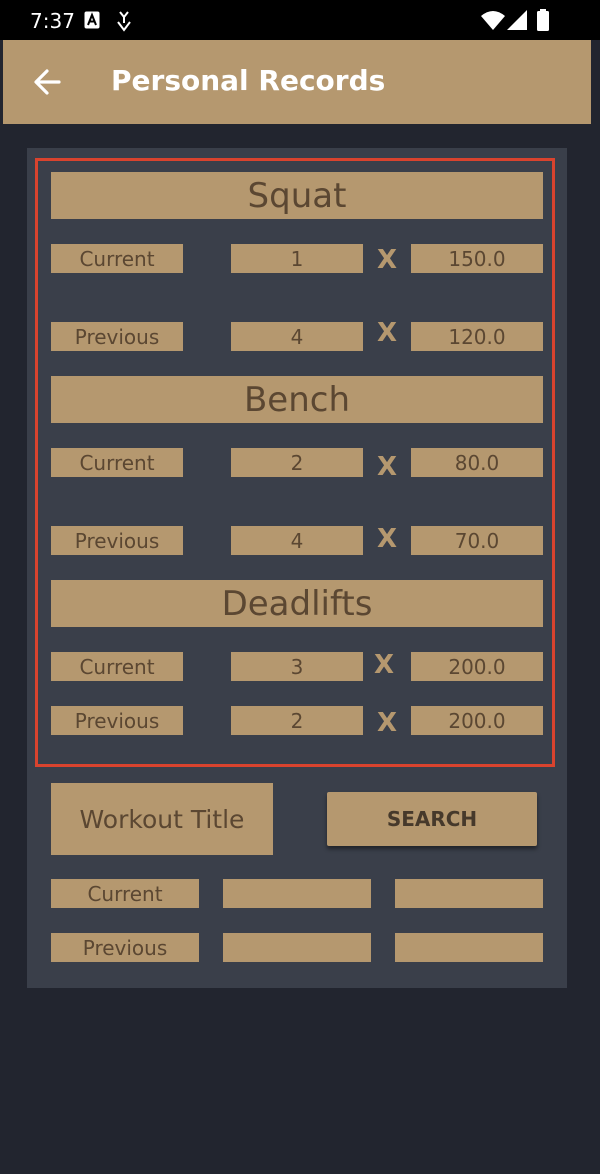  What do you see at coordinates (493, 22) in the screenshot?
I see `wifi-icon` at bounding box center [493, 22].